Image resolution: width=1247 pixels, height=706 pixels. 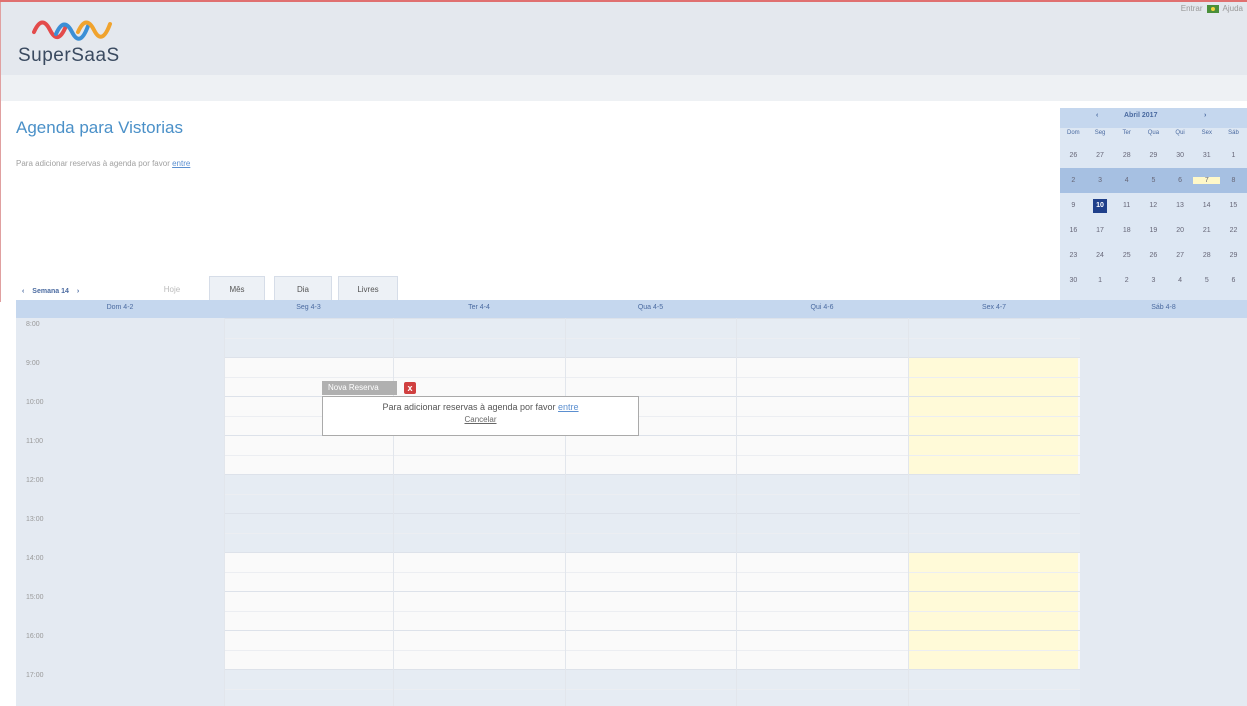 What do you see at coordinates (480, 419) in the screenshot?
I see `cancel-link: Cancelar` at bounding box center [480, 419].